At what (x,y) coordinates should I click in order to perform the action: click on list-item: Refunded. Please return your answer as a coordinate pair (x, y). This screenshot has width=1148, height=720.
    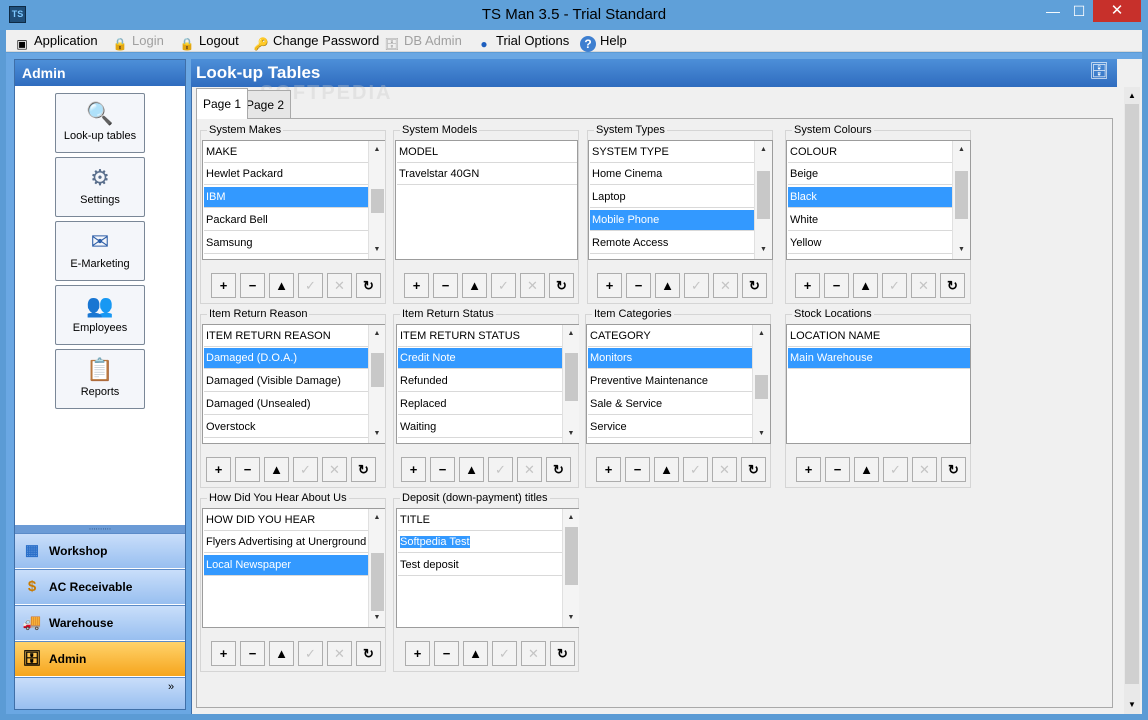
    Looking at the image, I should click on (480, 381).